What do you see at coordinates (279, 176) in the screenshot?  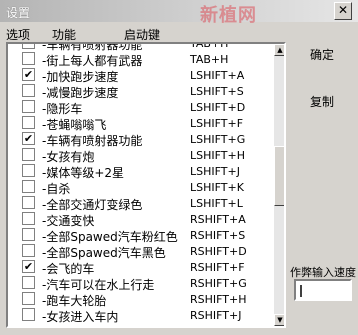 I see `scroll-thumb` at bounding box center [279, 176].